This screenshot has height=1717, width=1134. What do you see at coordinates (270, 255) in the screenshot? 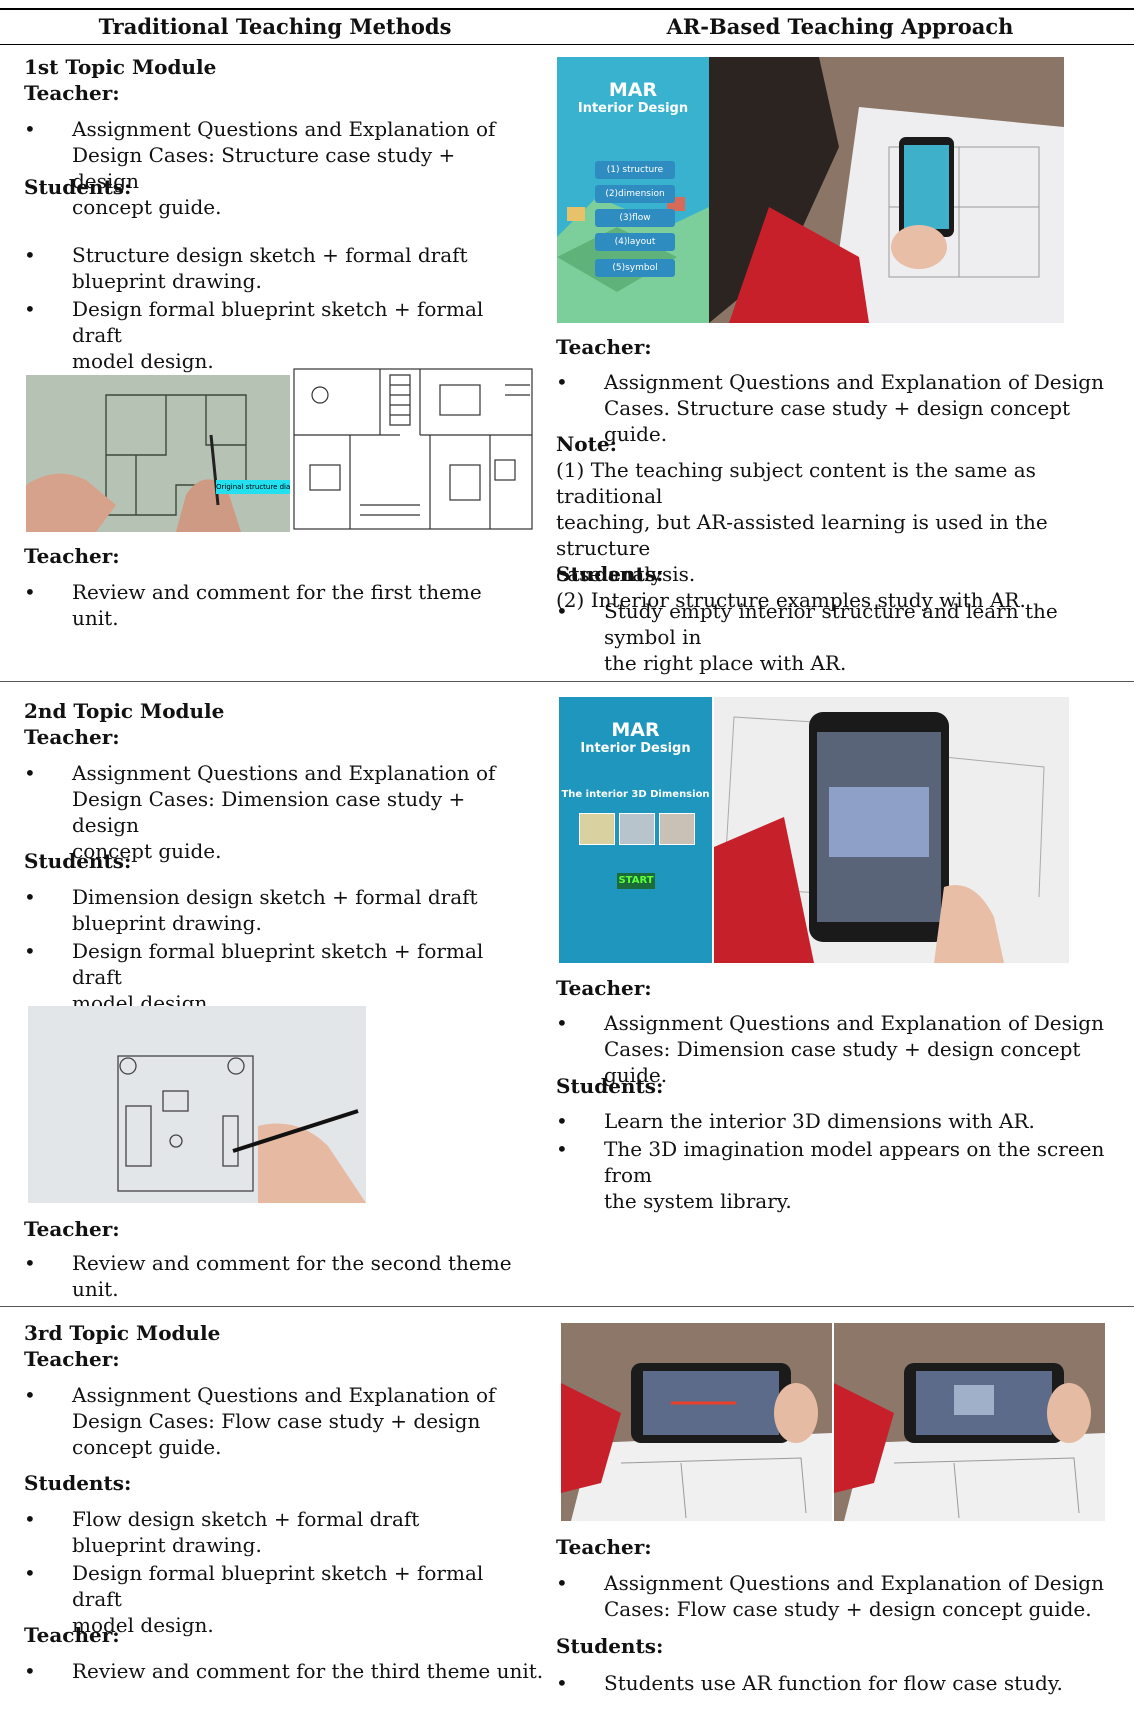
I see `line: Structure design sketch + formal draft` at bounding box center [270, 255].